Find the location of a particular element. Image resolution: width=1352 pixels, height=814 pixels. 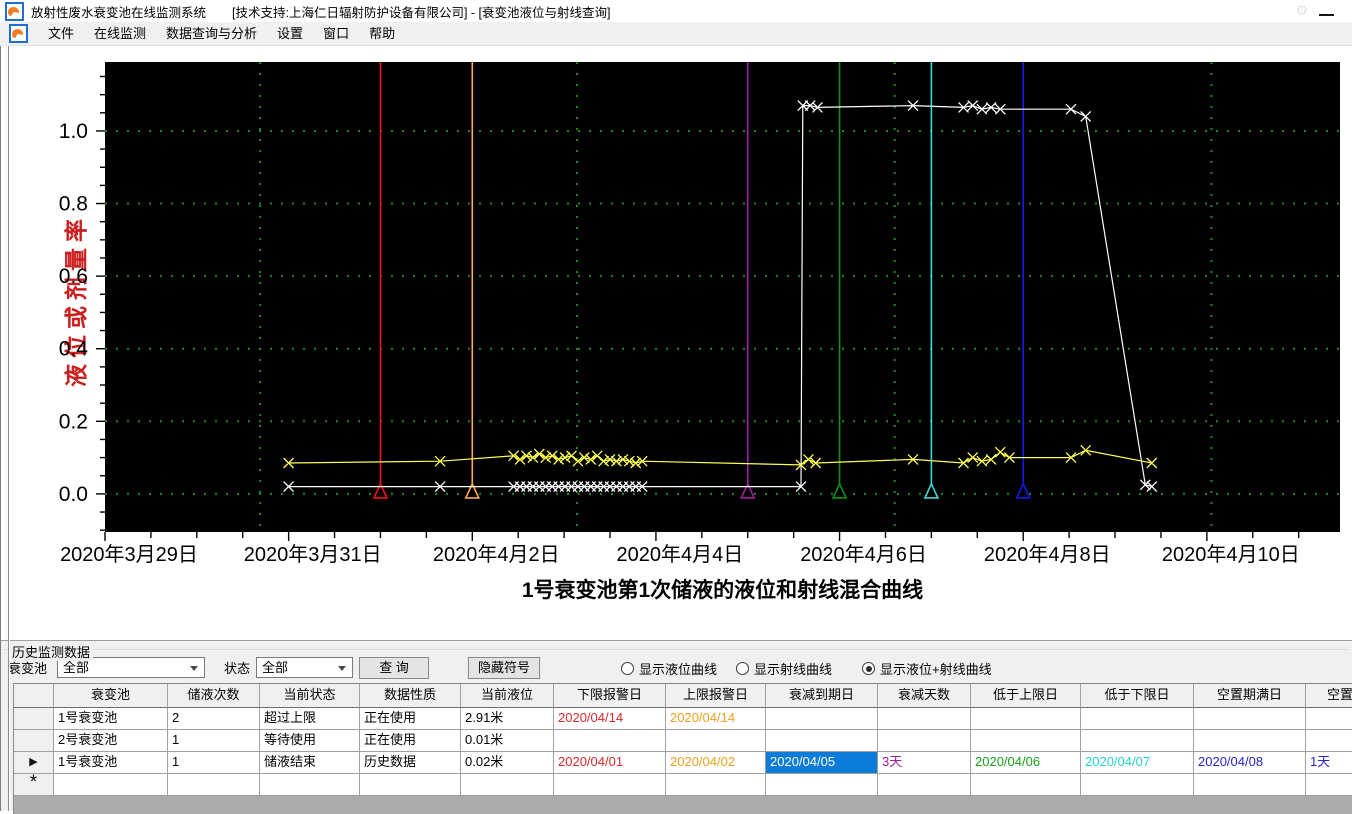

gear-icon: ⚙ is located at coordinates (1301, 10).